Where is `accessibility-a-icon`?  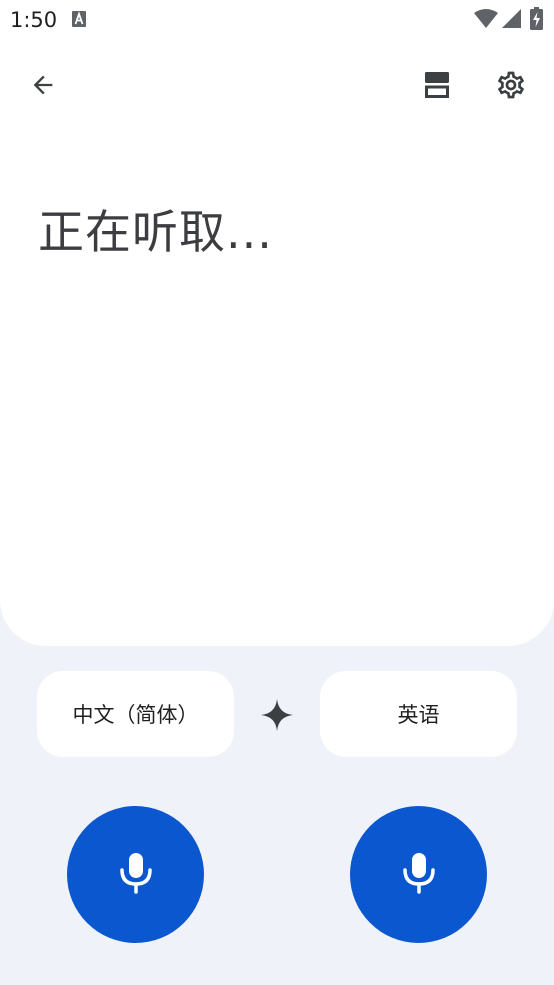
accessibility-a-icon is located at coordinates (79, 21).